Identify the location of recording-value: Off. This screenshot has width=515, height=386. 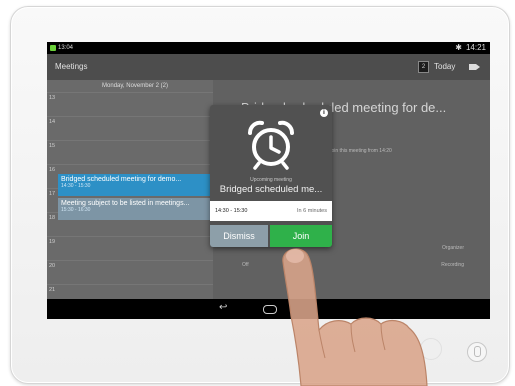
(245, 265).